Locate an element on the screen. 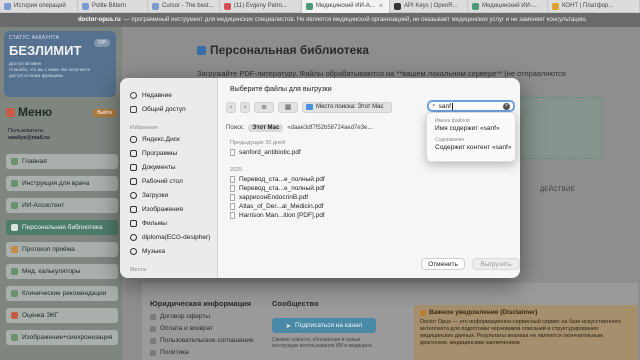 The width and height of the screenshot is (640, 360). sidebar-item-images: Изображения is located at coordinates (156, 209).